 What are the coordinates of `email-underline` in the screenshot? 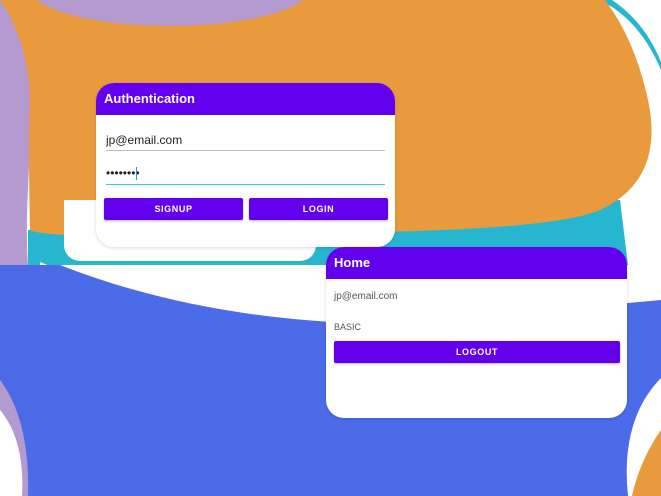 It's located at (245, 150).